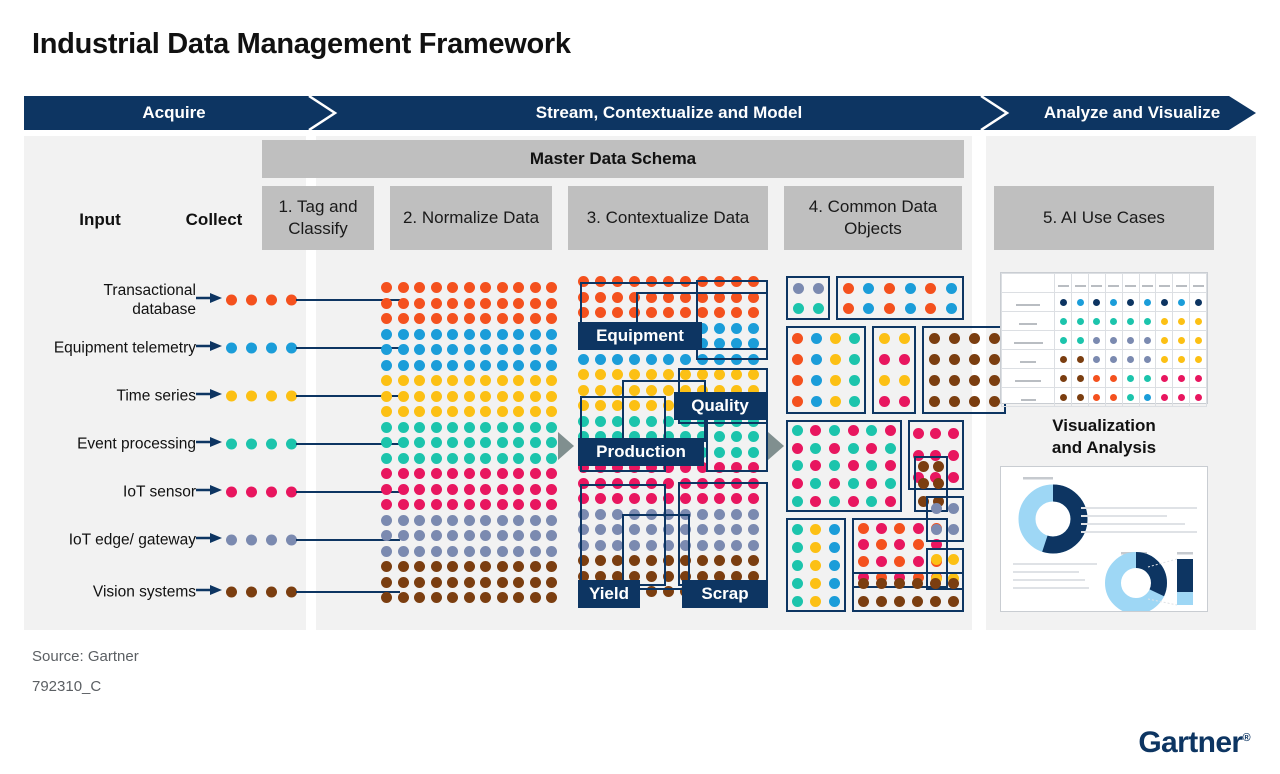 Image resolution: width=1280 pixels, height=774 pixels. Describe the element at coordinates (894, 370) in the screenshot. I see `common-data-object-dots` at that location.